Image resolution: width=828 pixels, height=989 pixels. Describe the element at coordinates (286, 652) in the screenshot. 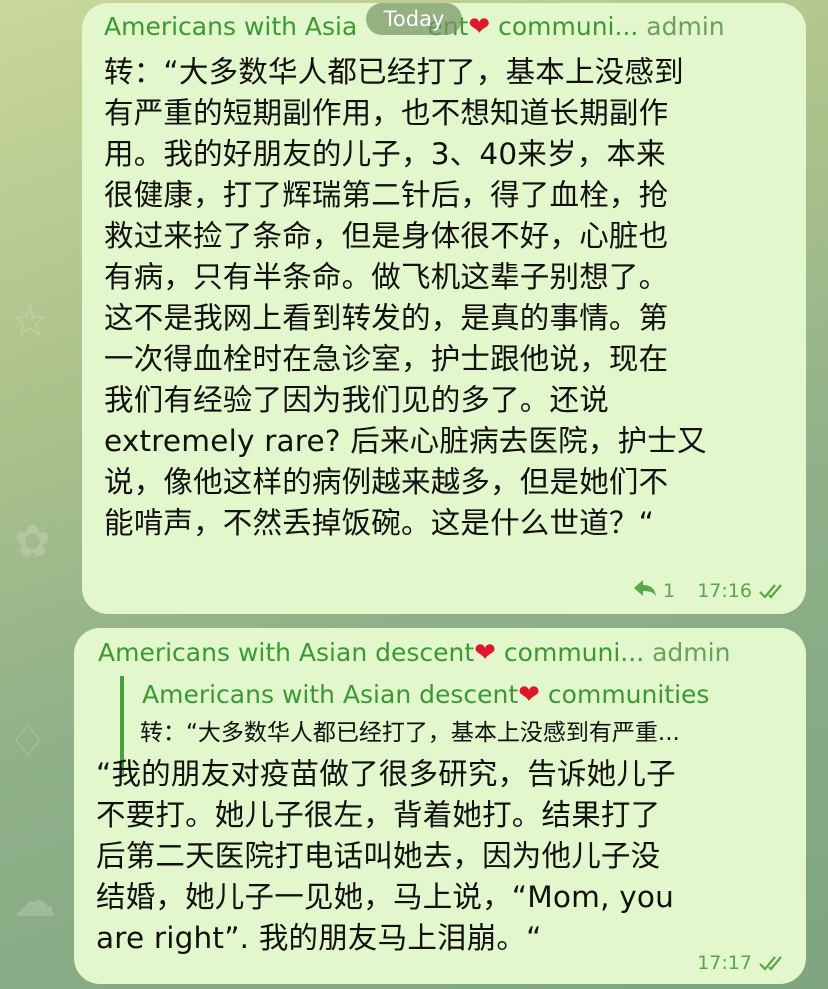

I see `sender-name: Americans with Asian descent` at that location.